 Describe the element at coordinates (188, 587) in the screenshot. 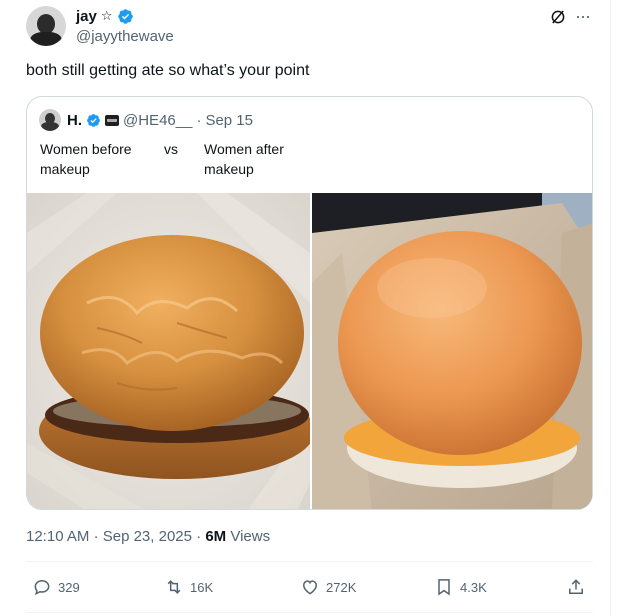

I see `repost-button: 16K` at that location.